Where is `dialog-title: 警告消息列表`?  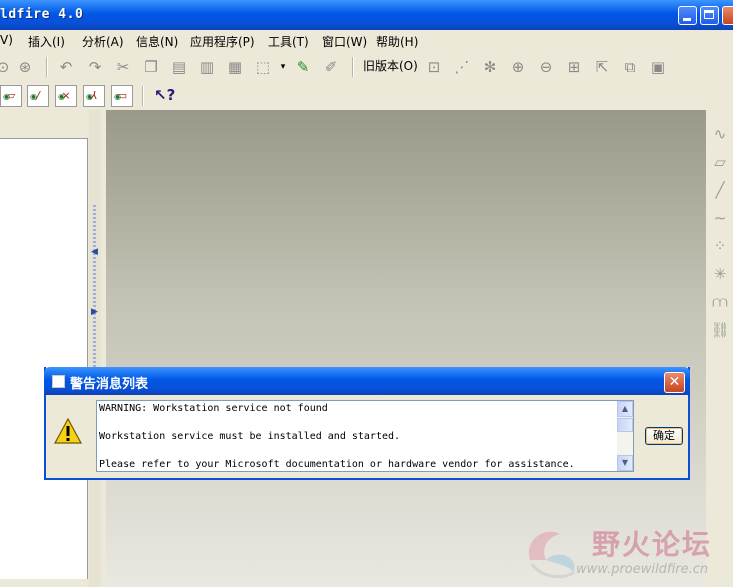 dialog-title: 警告消息列表 is located at coordinates (109, 384).